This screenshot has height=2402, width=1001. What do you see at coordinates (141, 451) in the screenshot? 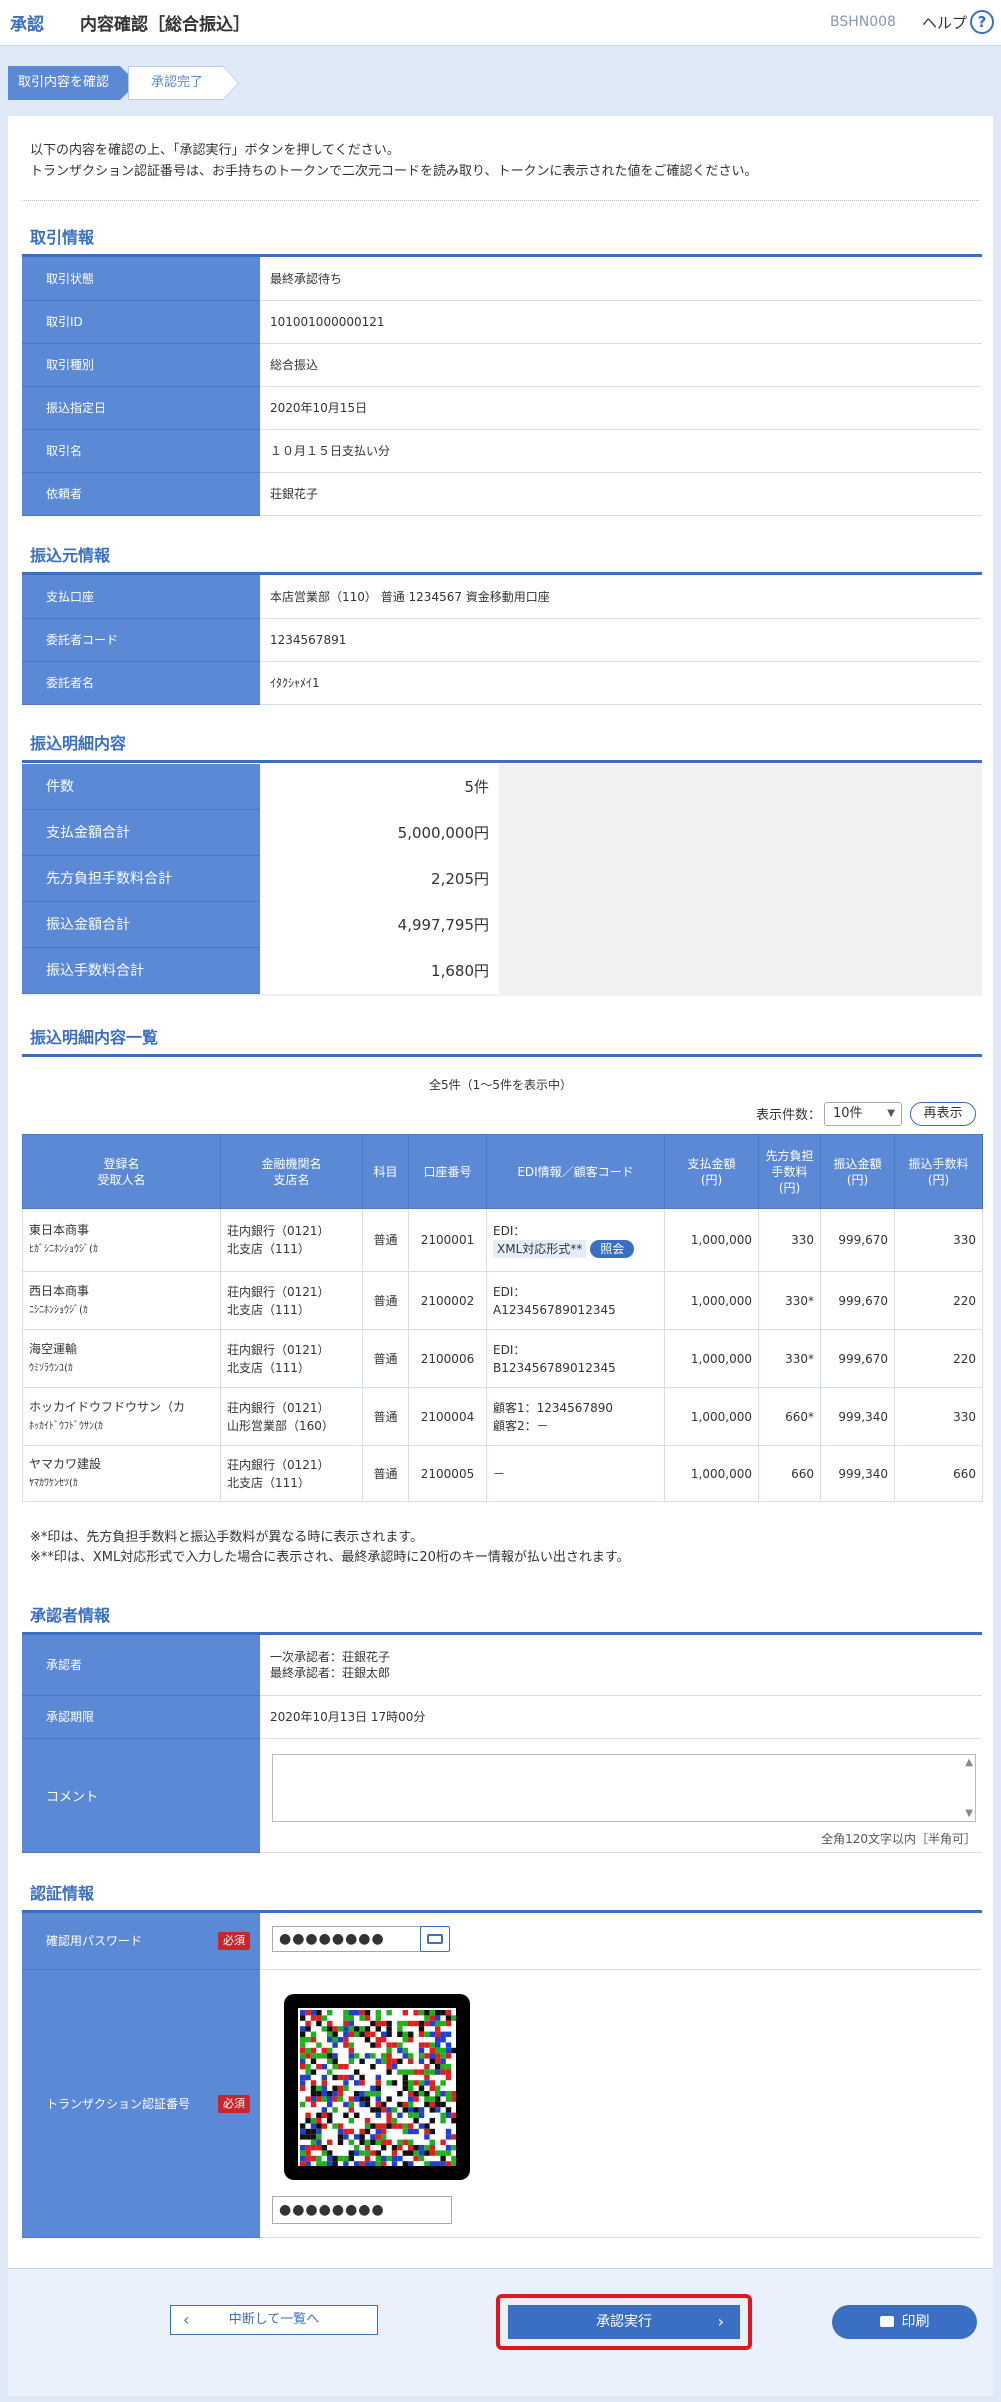
I see `row-label: 取引名` at bounding box center [141, 451].